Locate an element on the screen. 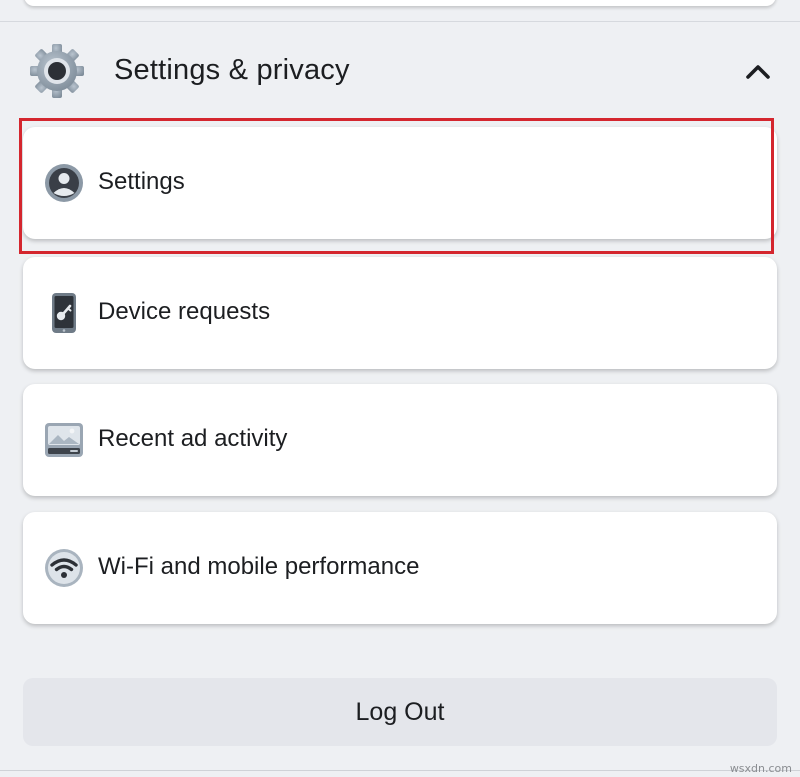  menu-item-label: Recent ad activity is located at coordinates (193, 438).